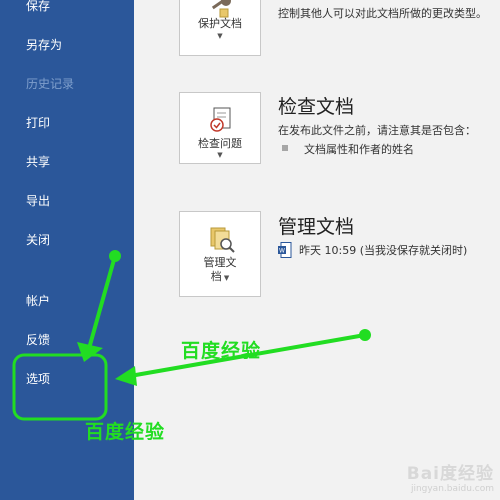  What do you see at coordinates (44, 45) in the screenshot?
I see `nav-save-as: 另存为` at bounding box center [44, 45].